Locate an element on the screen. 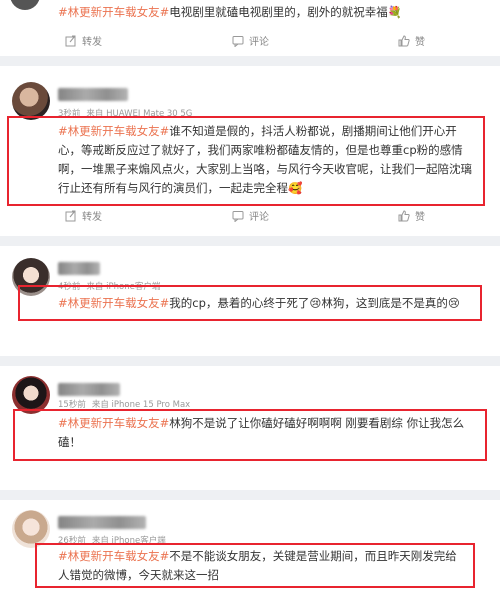 This screenshot has height=600, width=500. post-body: #林更新开车载女友#电视剧里就磕电视剧里的，剧外的就祝幸福💐 is located at coordinates (230, 12).